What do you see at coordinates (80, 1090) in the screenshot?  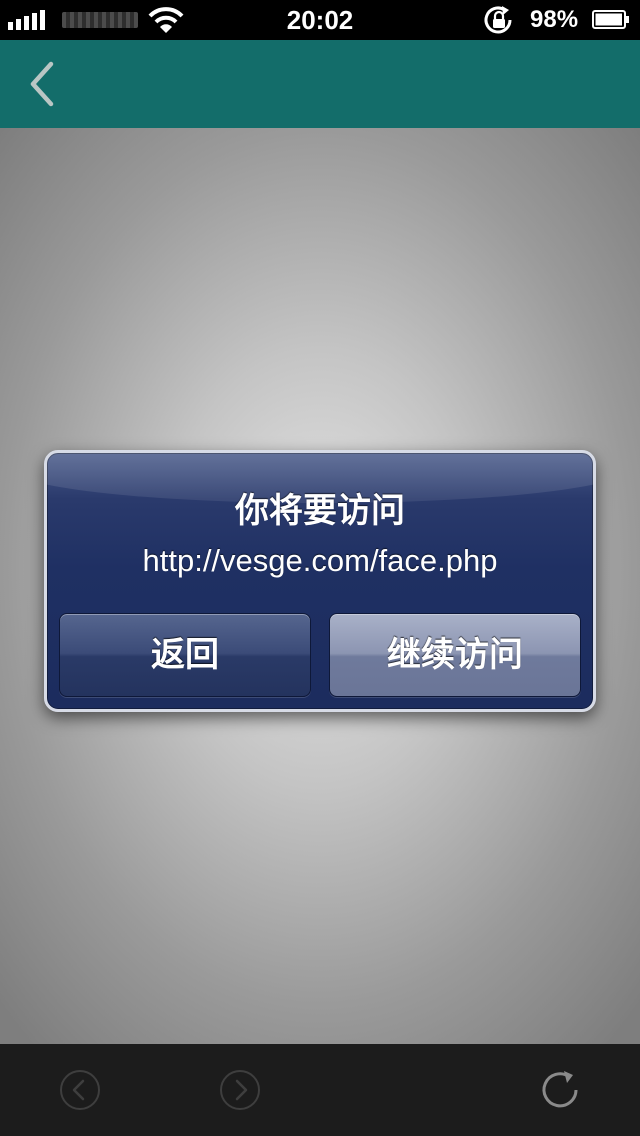 I see `back-arrow-icon` at bounding box center [80, 1090].